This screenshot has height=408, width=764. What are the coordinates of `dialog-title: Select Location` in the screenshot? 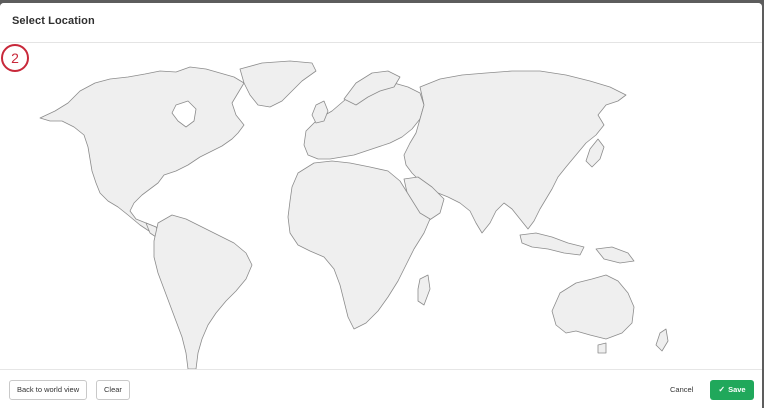 It's located at (53, 21).